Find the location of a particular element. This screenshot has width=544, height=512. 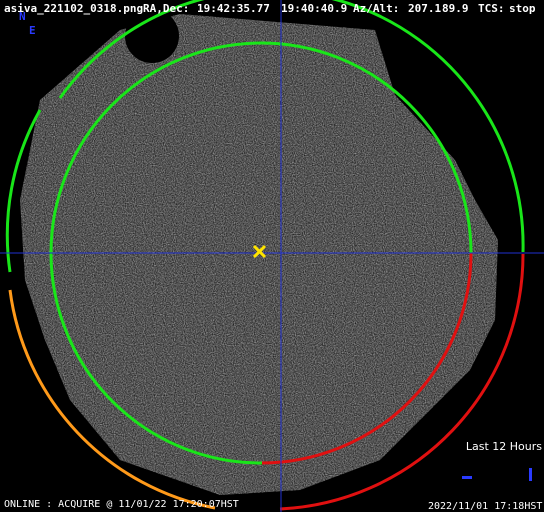

dec-value: 19:40:40.9 is located at coordinates (314, 8).